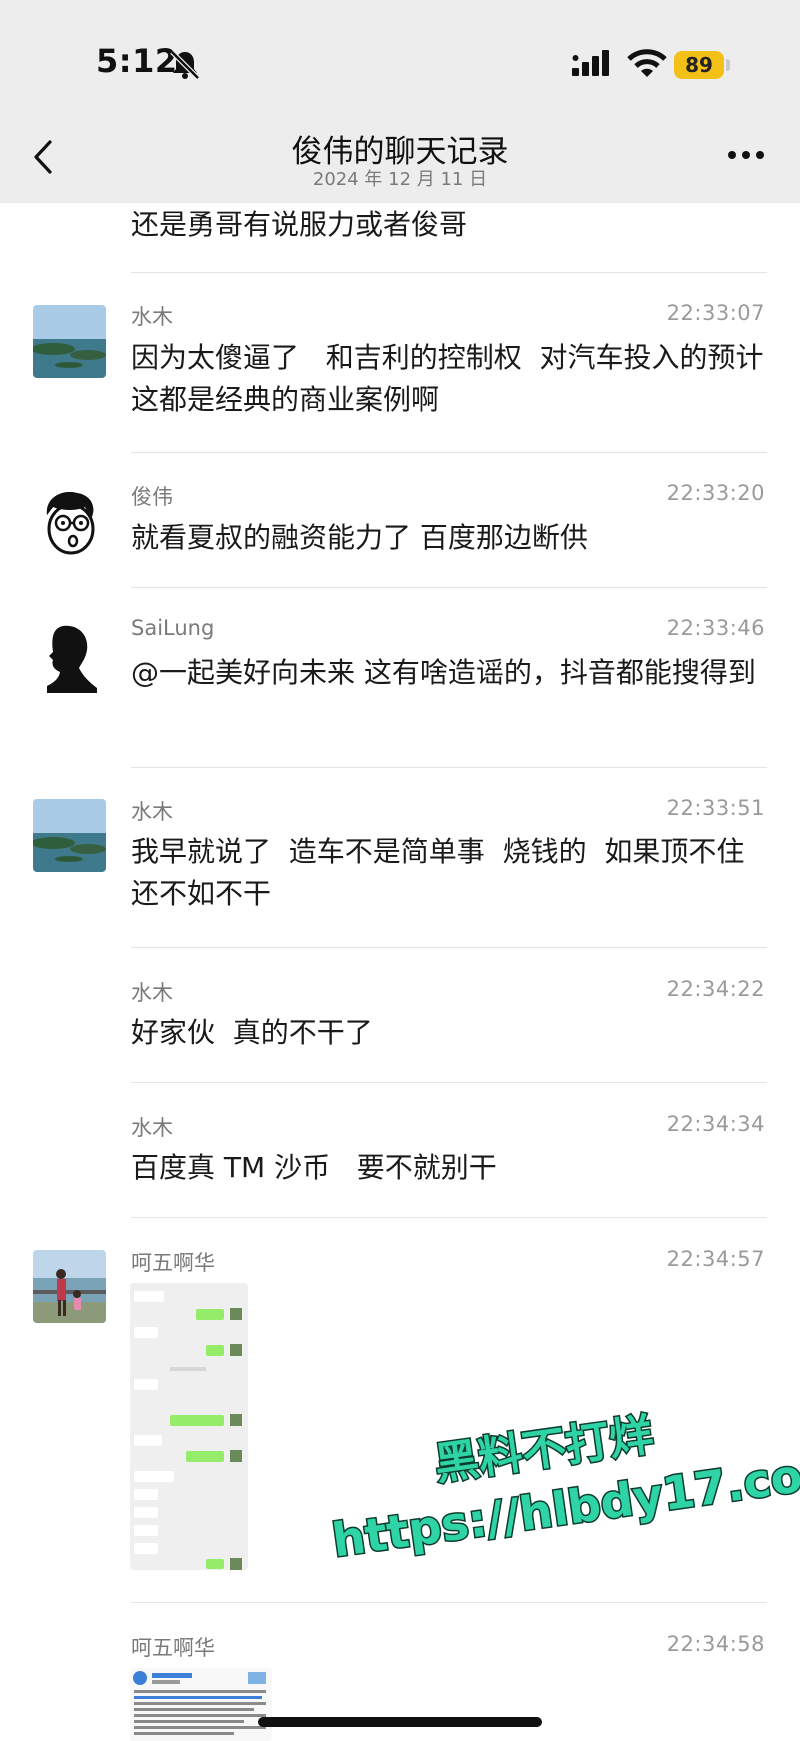 This screenshot has height=1741, width=800. I want to click on message-timestamp: 22:34:58, so click(715, 1644).